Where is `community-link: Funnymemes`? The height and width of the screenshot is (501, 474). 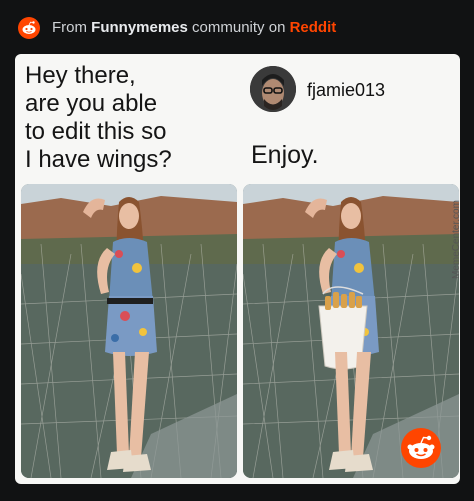
community-link: Funnymemes is located at coordinates (139, 27).